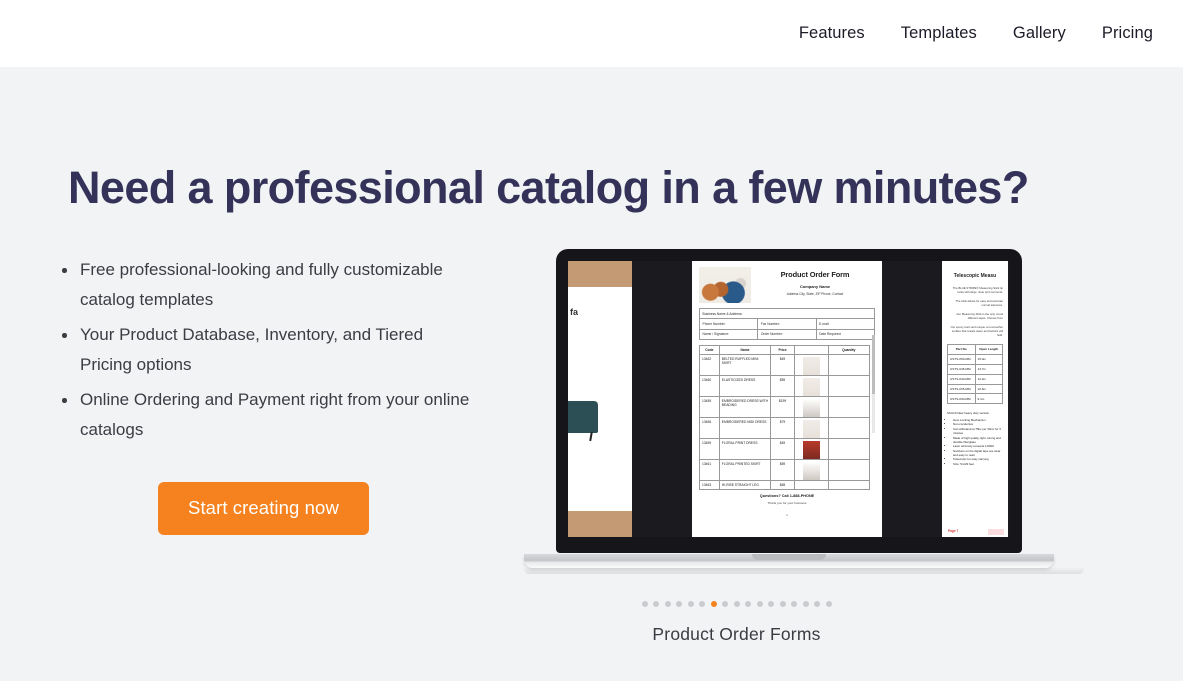 The width and height of the screenshot is (1183, 681). What do you see at coordinates (812, 364) in the screenshot?
I see `cell-thumbnail` at bounding box center [812, 364].